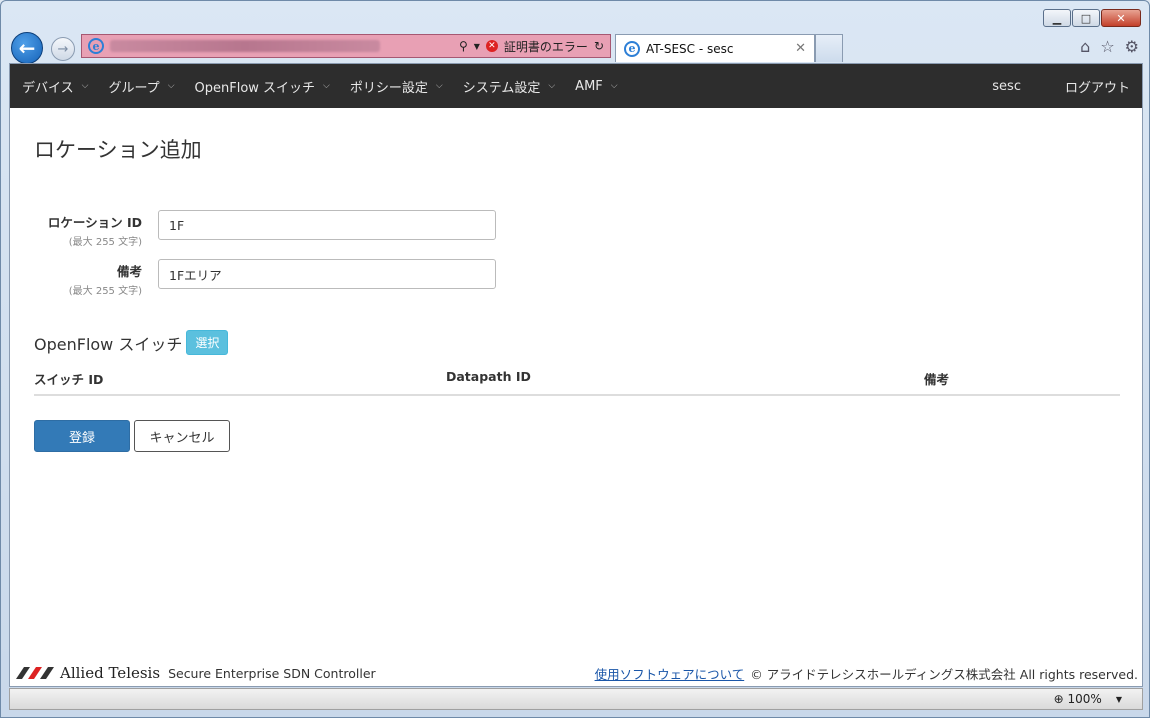  I want to click on nav-label: OpenFlow スイッチ, so click(255, 88).